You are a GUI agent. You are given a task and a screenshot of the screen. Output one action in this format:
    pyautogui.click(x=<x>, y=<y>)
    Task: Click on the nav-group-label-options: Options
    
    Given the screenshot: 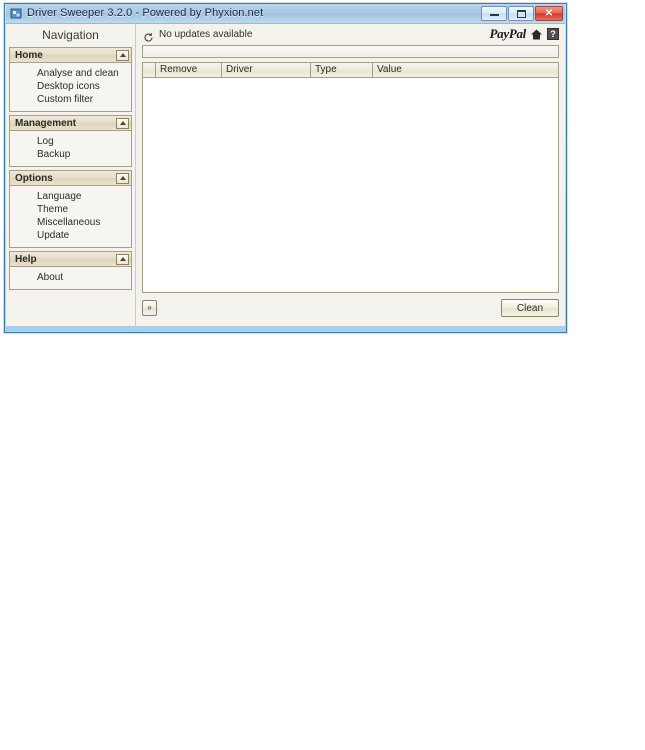 What is the action you would take?
    pyautogui.click(x=34, y=178)
    